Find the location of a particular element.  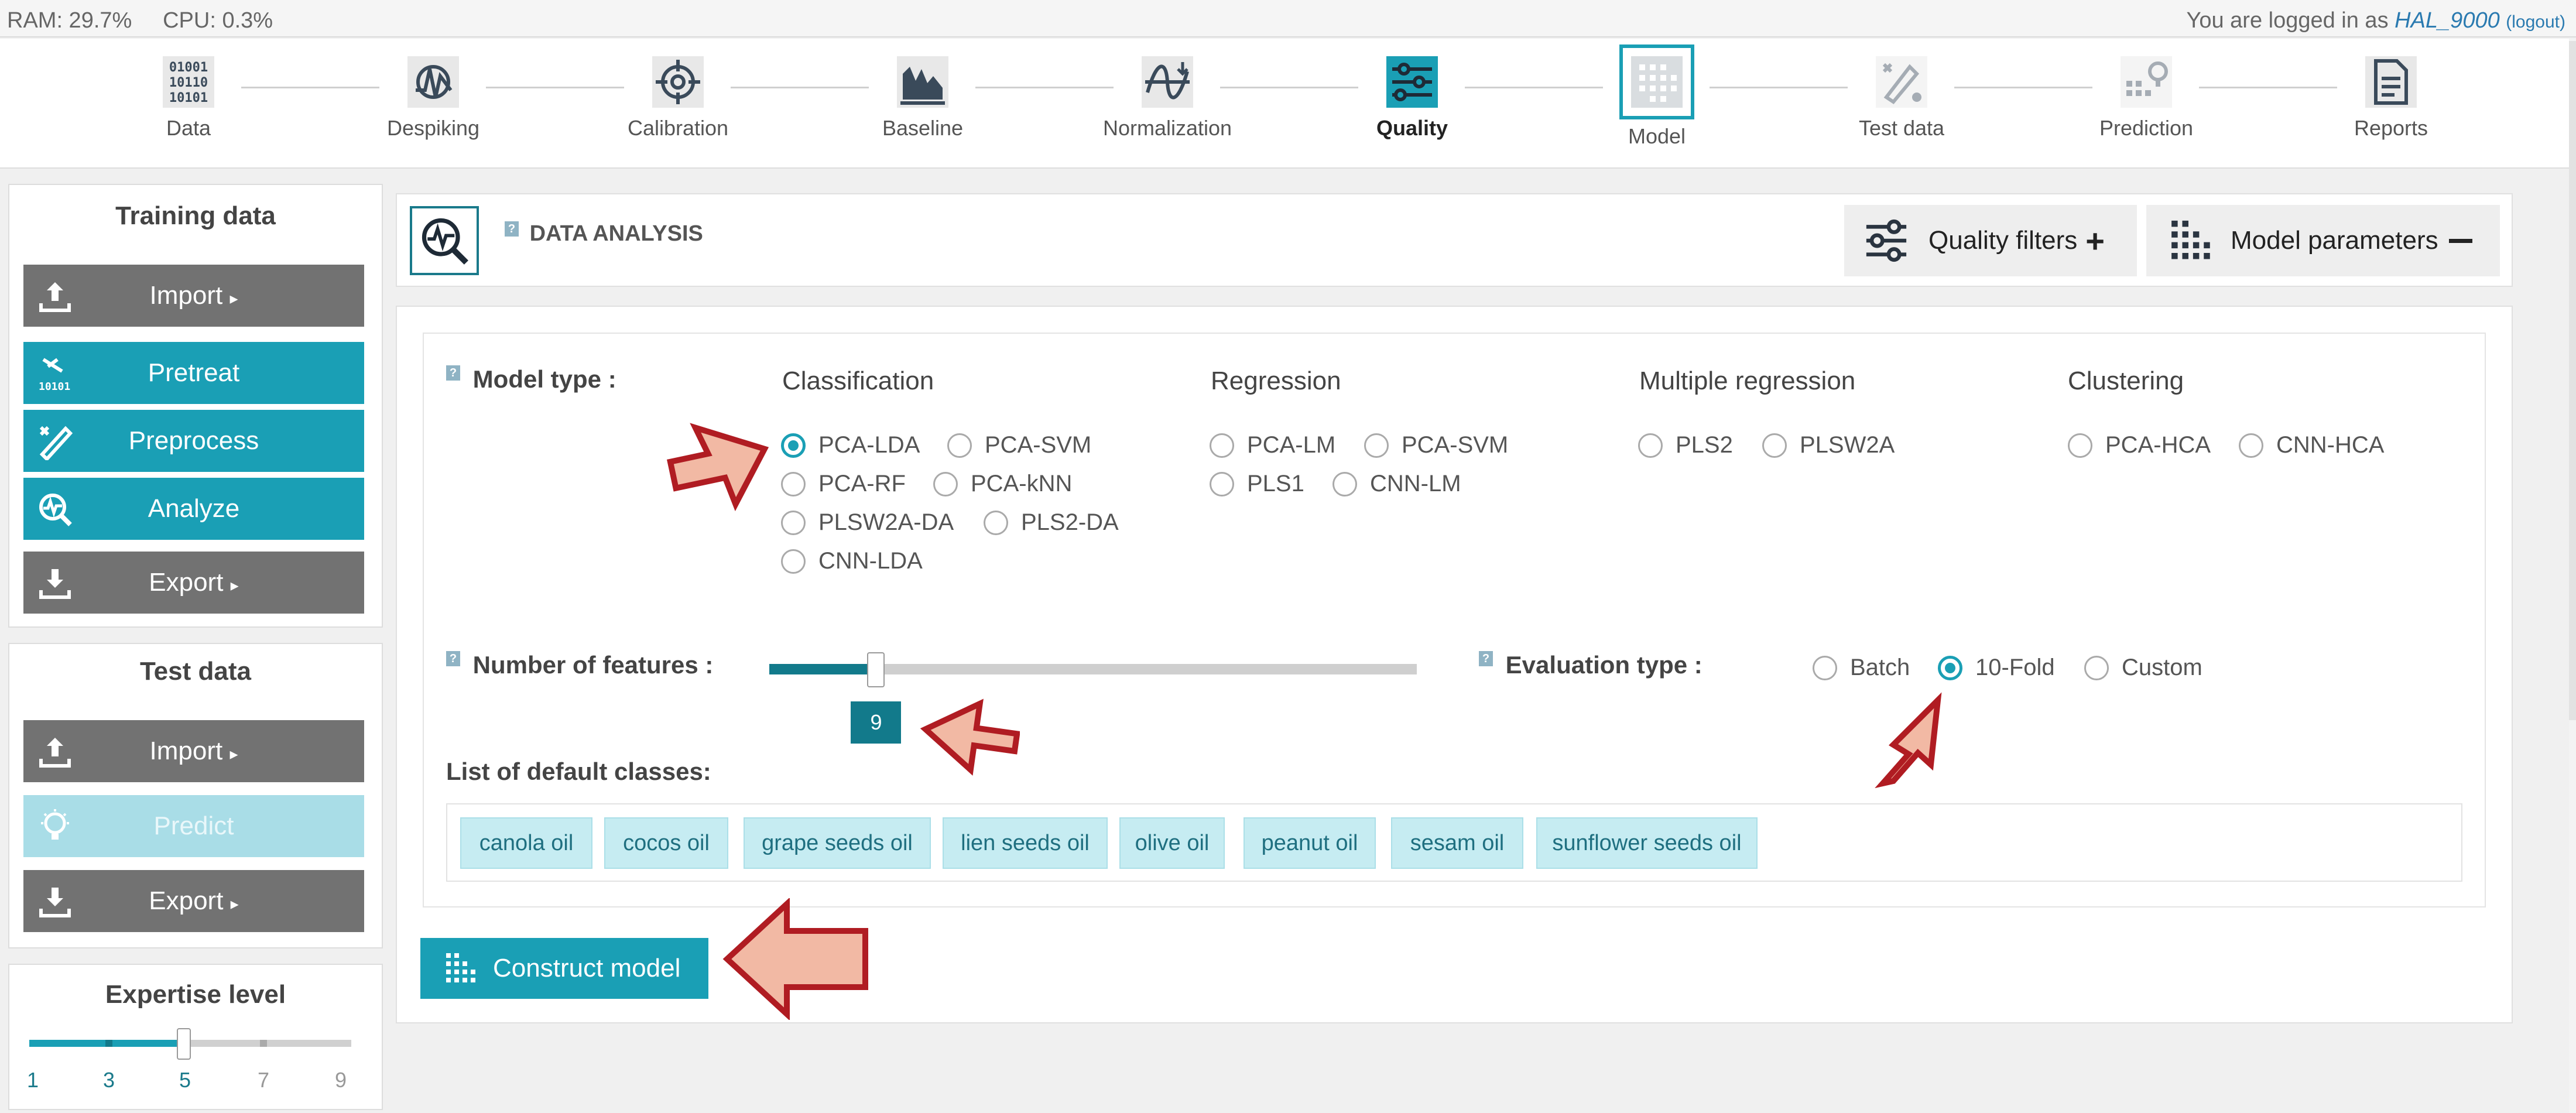

radio-cnn-lda: CNN-LDA is located at coordinates (852, 561).